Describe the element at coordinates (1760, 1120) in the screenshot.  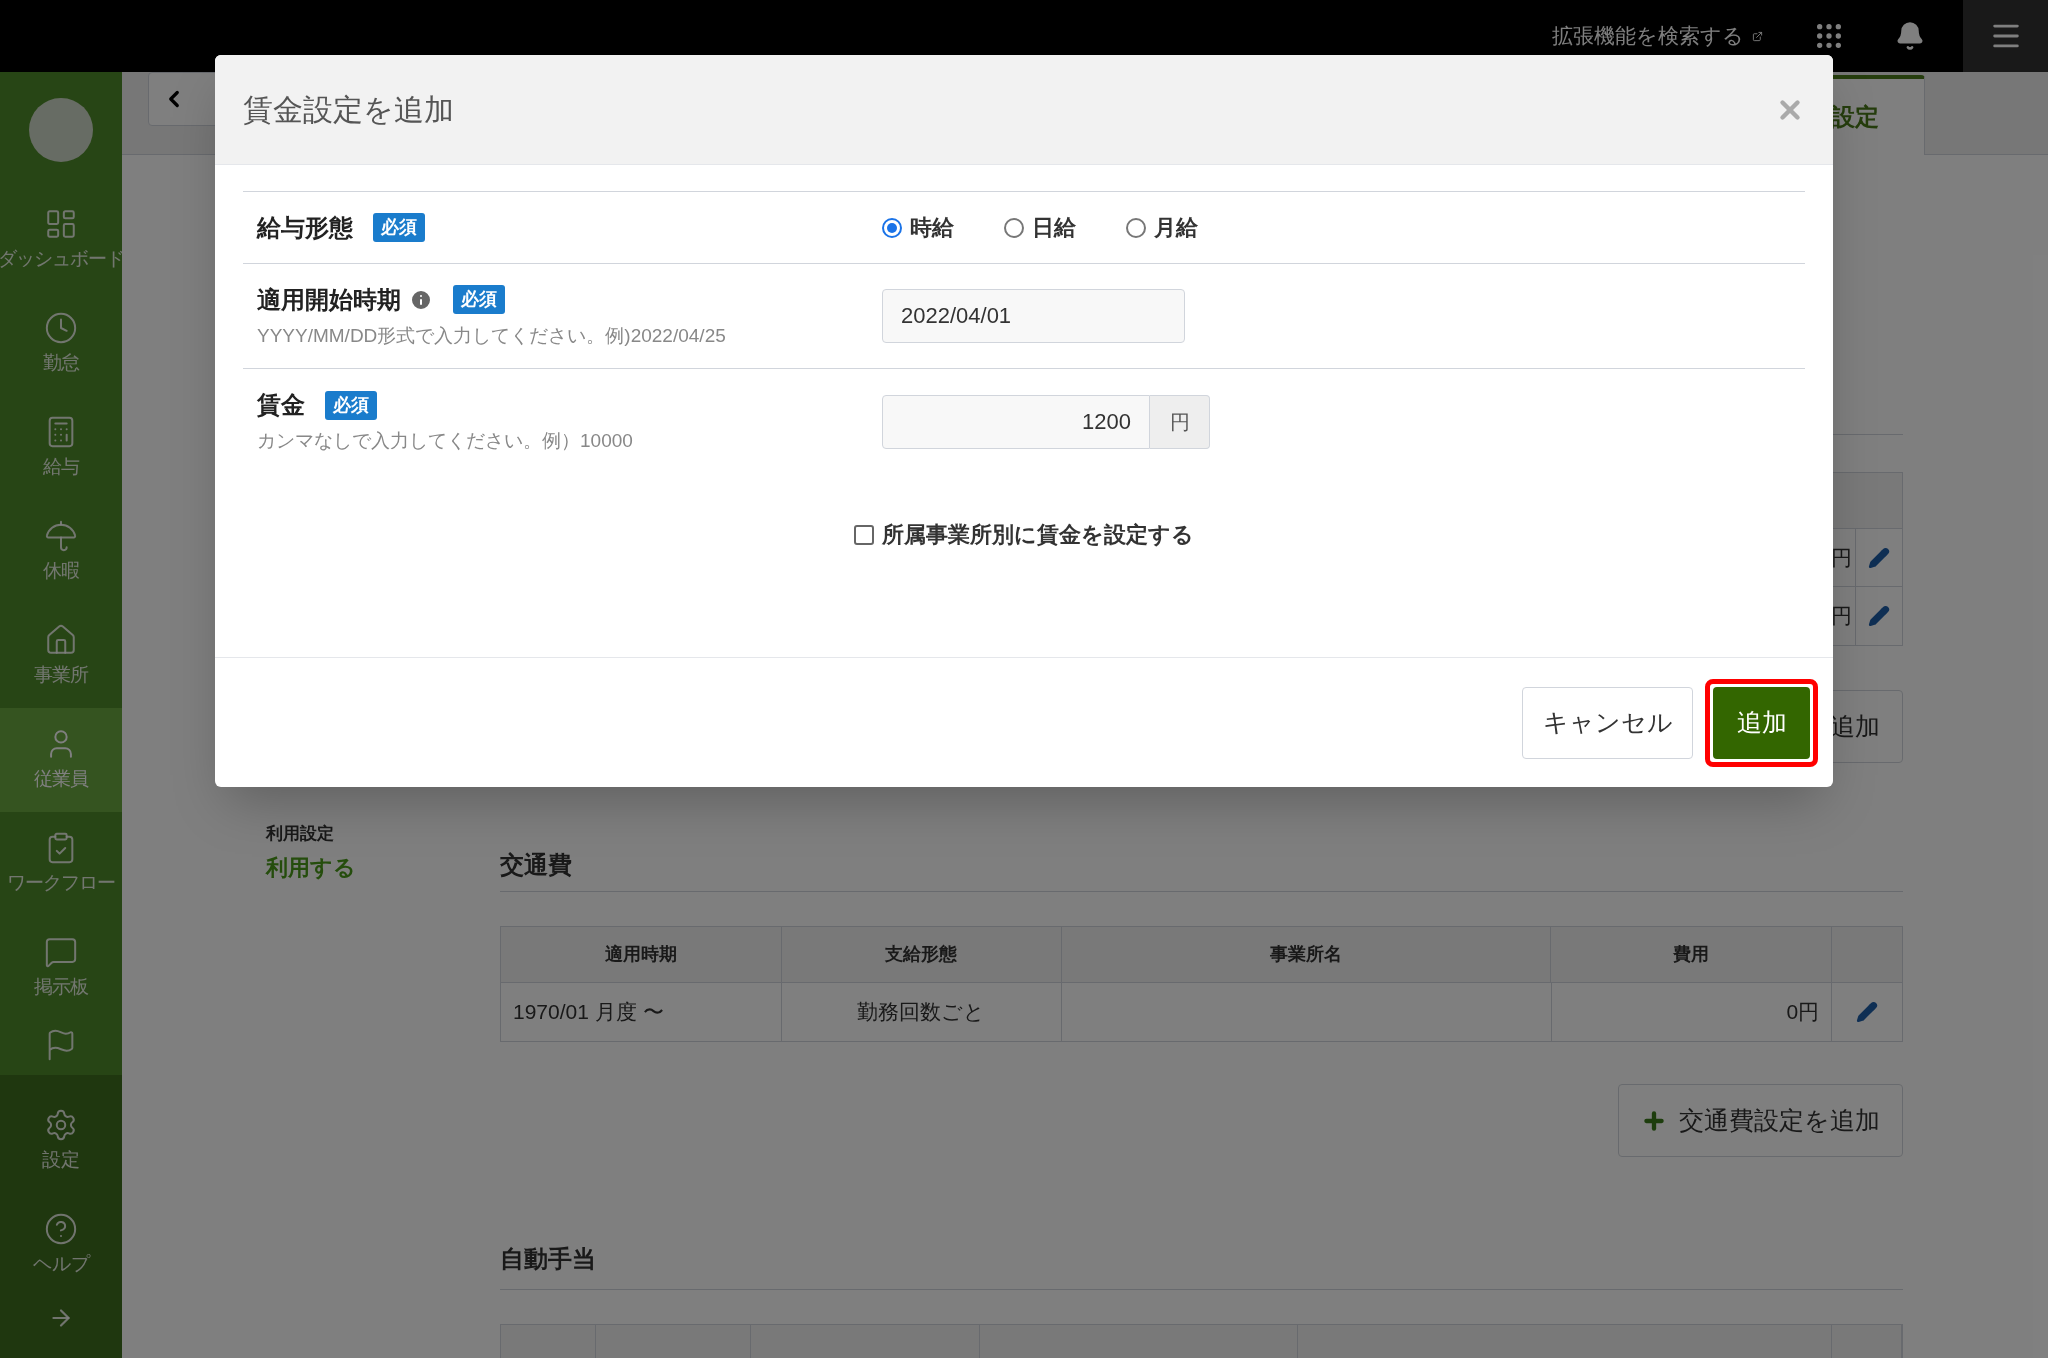
I see `add-transport-button: 交通費設定を追加` at that location.